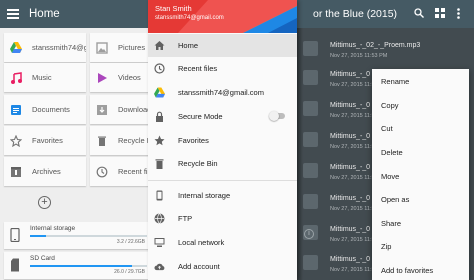 This screenshot has width=474, height=280. What do you see at coordinates (44, 14) in the screenshot?
I see `home-title: Home` at bounding box center [44, 14].